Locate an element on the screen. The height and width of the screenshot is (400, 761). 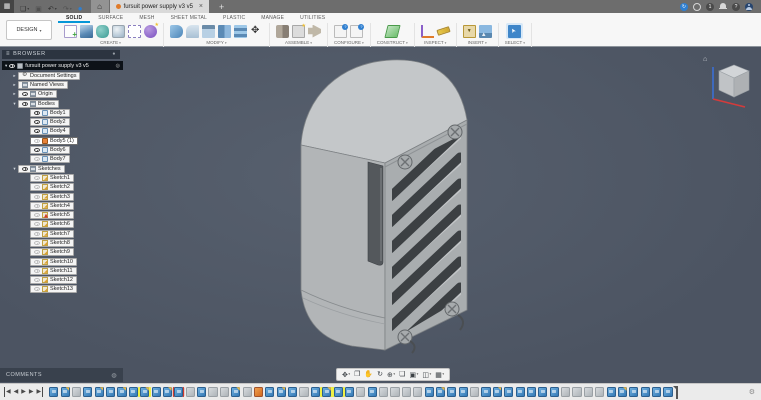
zoom-icon: ⊕ is located at coordinates (391, 375).